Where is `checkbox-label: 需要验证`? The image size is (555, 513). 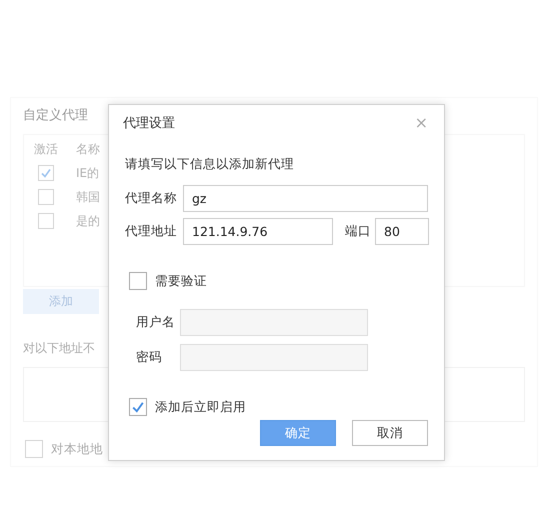 checkbox-label: 需要验证 is located at coordinates (181, 281).